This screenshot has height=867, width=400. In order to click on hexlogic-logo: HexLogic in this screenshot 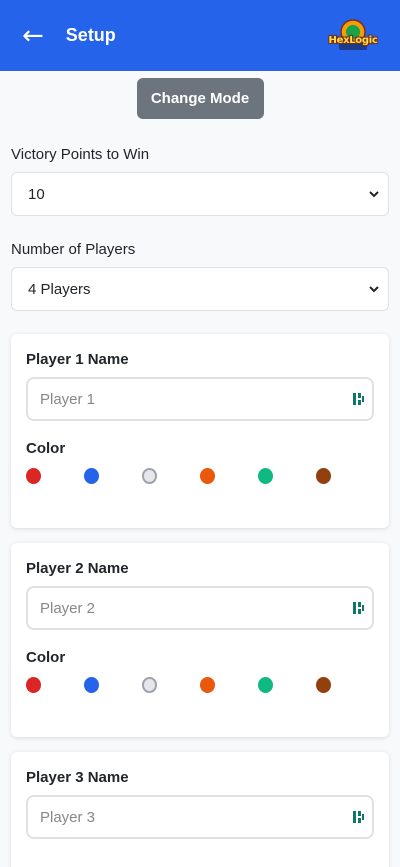, I will do `click(353, 36)`.